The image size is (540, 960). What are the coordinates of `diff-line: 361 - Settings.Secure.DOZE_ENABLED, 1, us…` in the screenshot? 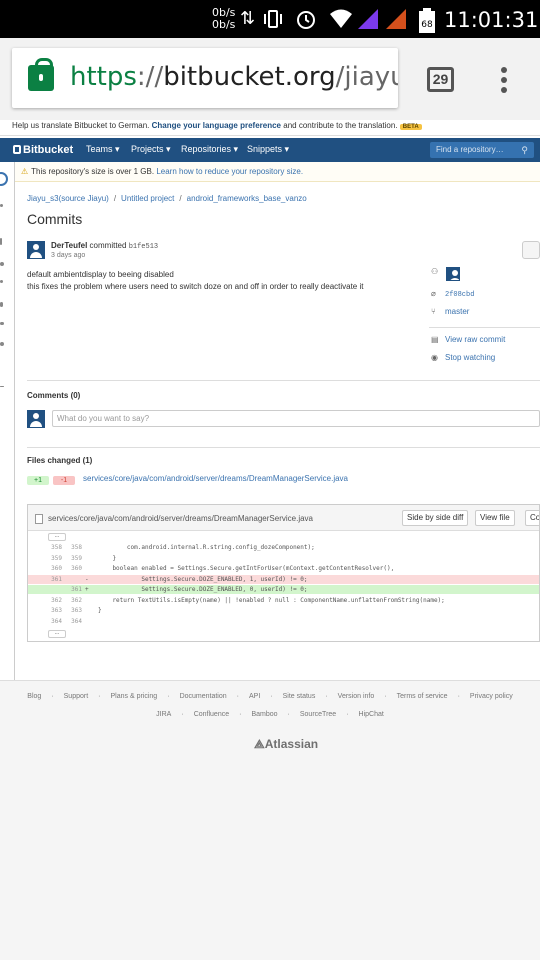 It's located at (283, 579).